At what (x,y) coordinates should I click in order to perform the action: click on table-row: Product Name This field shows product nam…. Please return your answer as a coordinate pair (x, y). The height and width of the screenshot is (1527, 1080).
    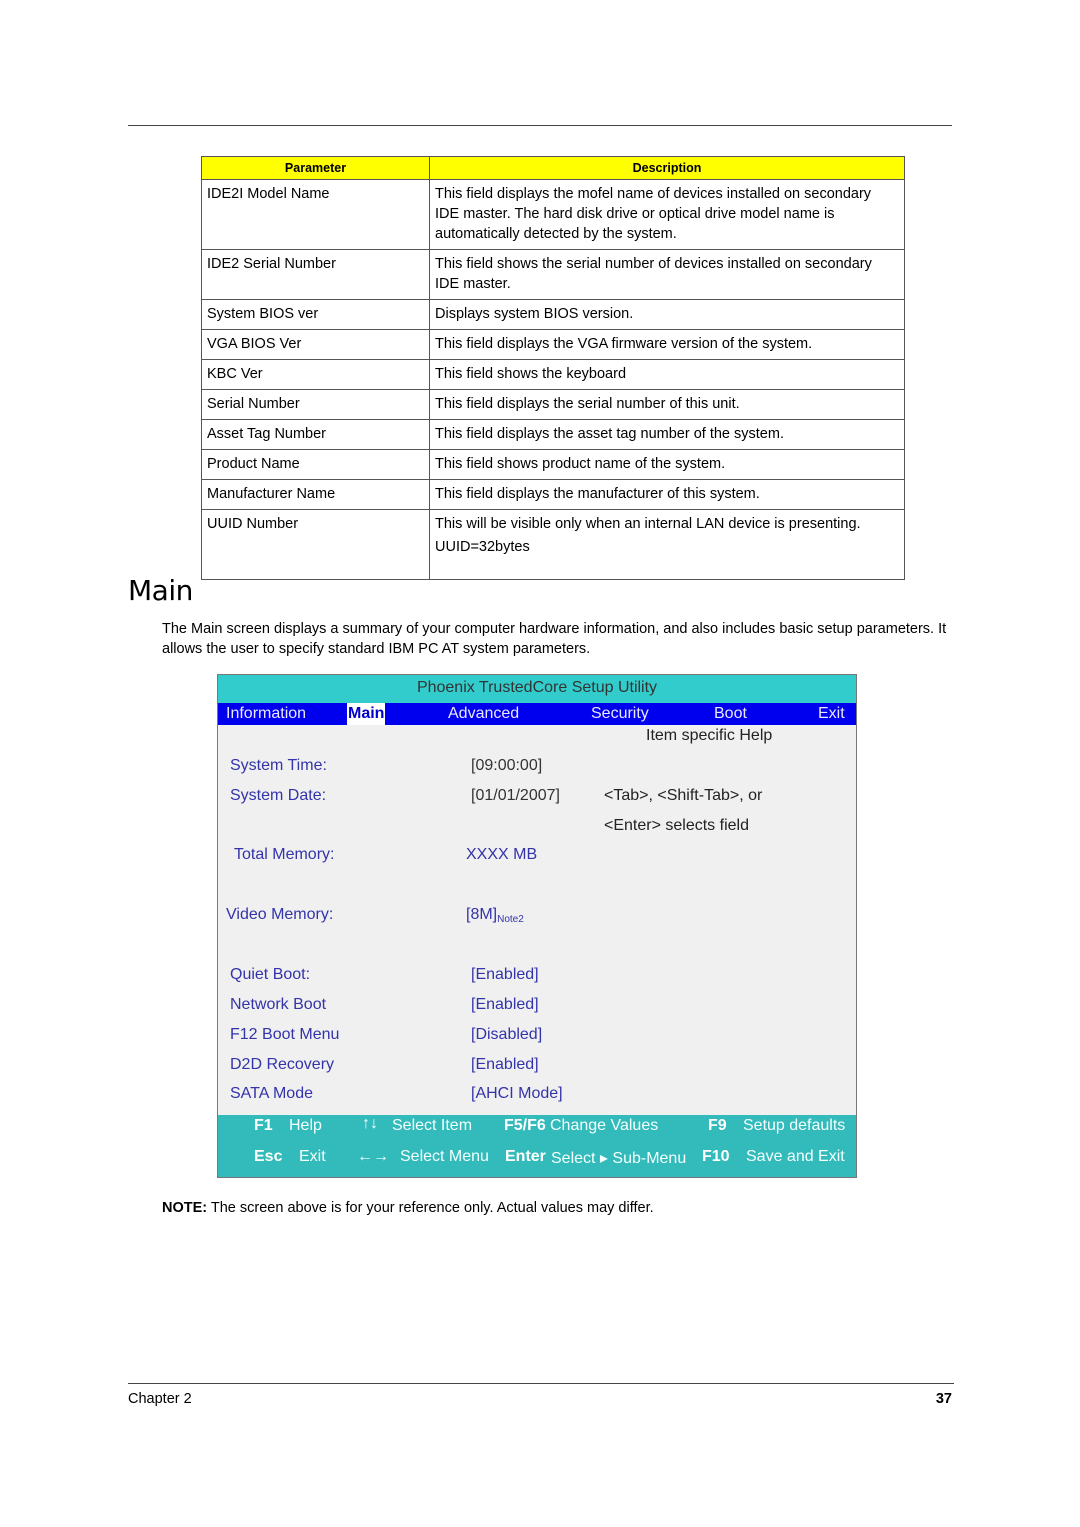
    Looking at the image, I should click on (553, 464).